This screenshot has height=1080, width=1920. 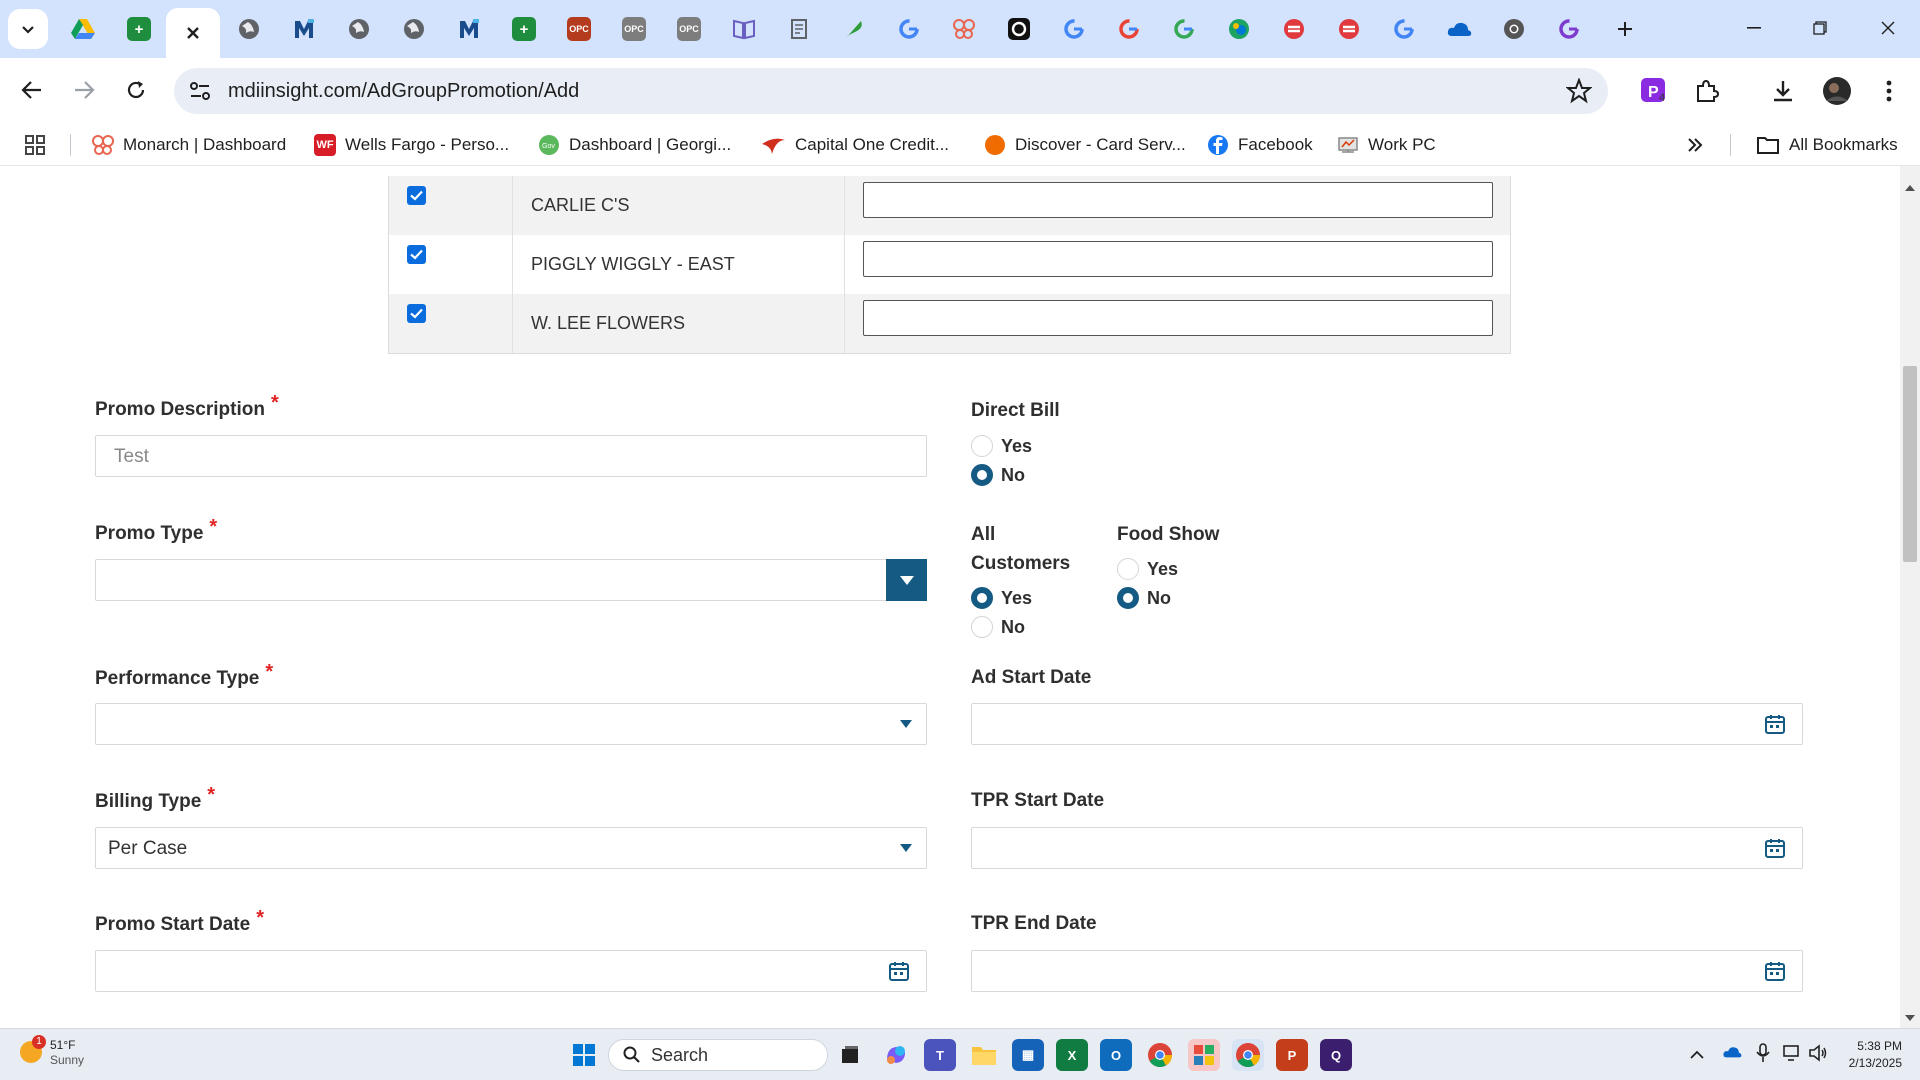 What do you see at coordinates (1459, 29) in the screenshot?
I see `tab-onedrive` at bounding box center [1459, 29].